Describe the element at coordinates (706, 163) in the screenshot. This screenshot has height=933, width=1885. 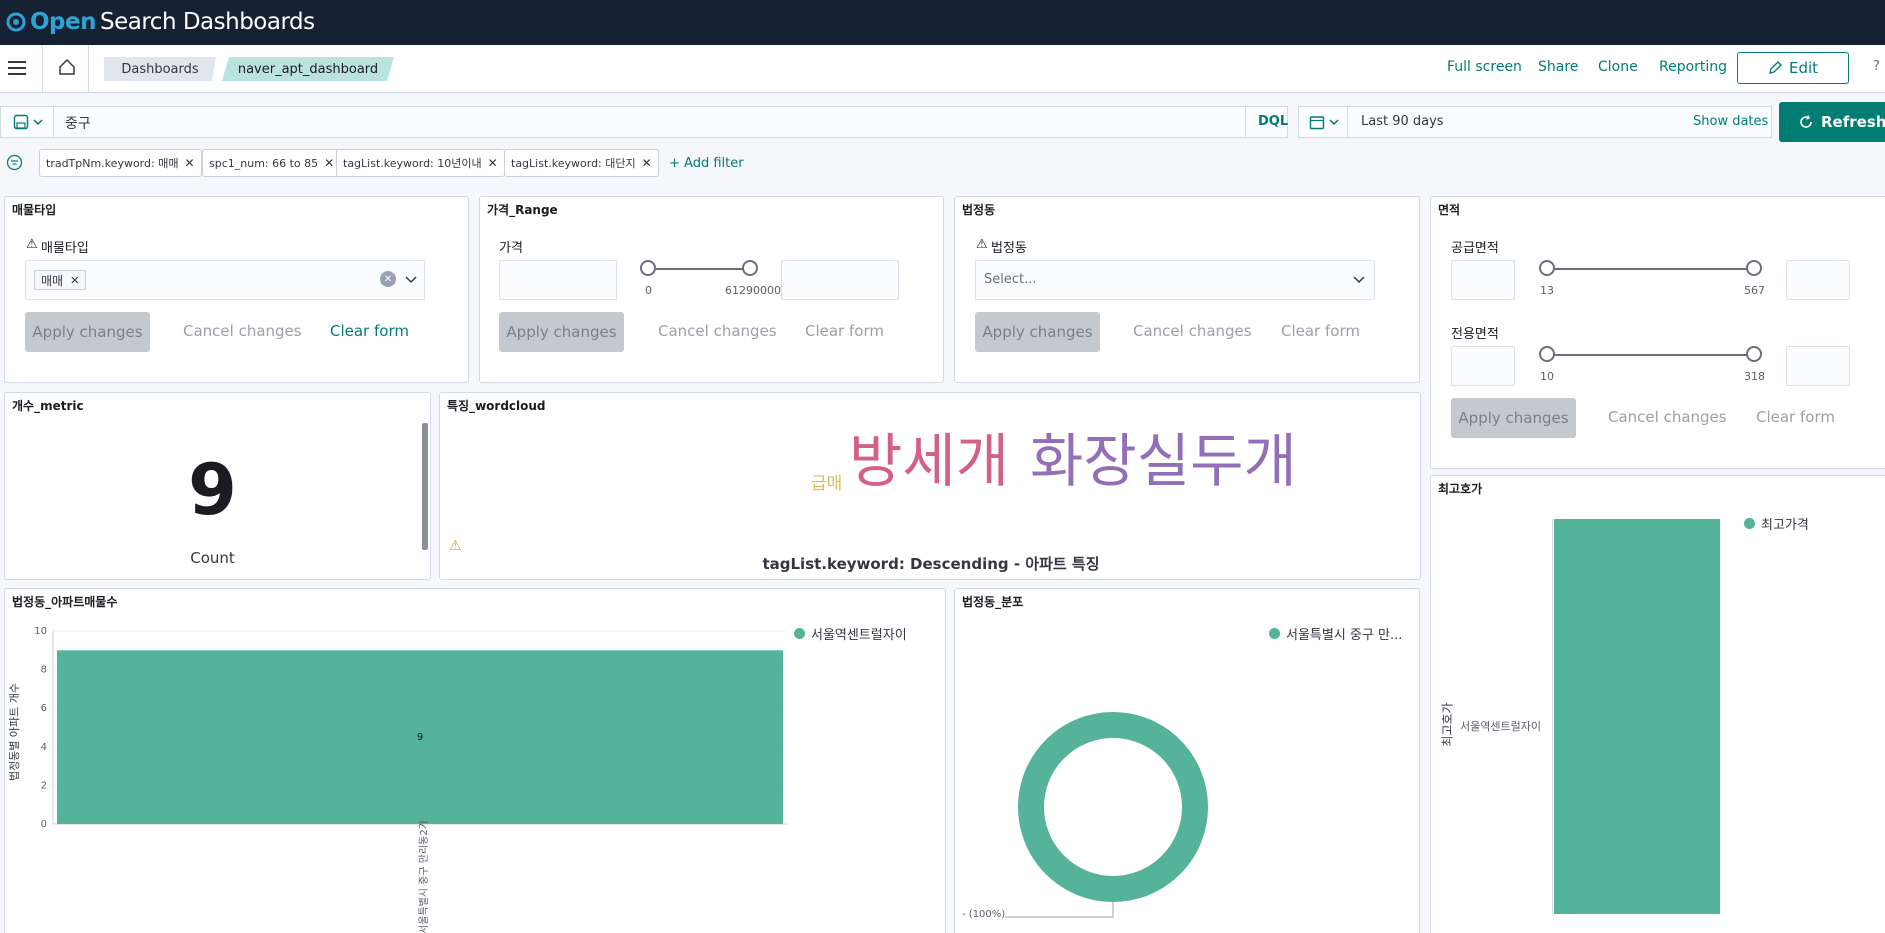
I see `add-filter-link: + Add filter` at that location.